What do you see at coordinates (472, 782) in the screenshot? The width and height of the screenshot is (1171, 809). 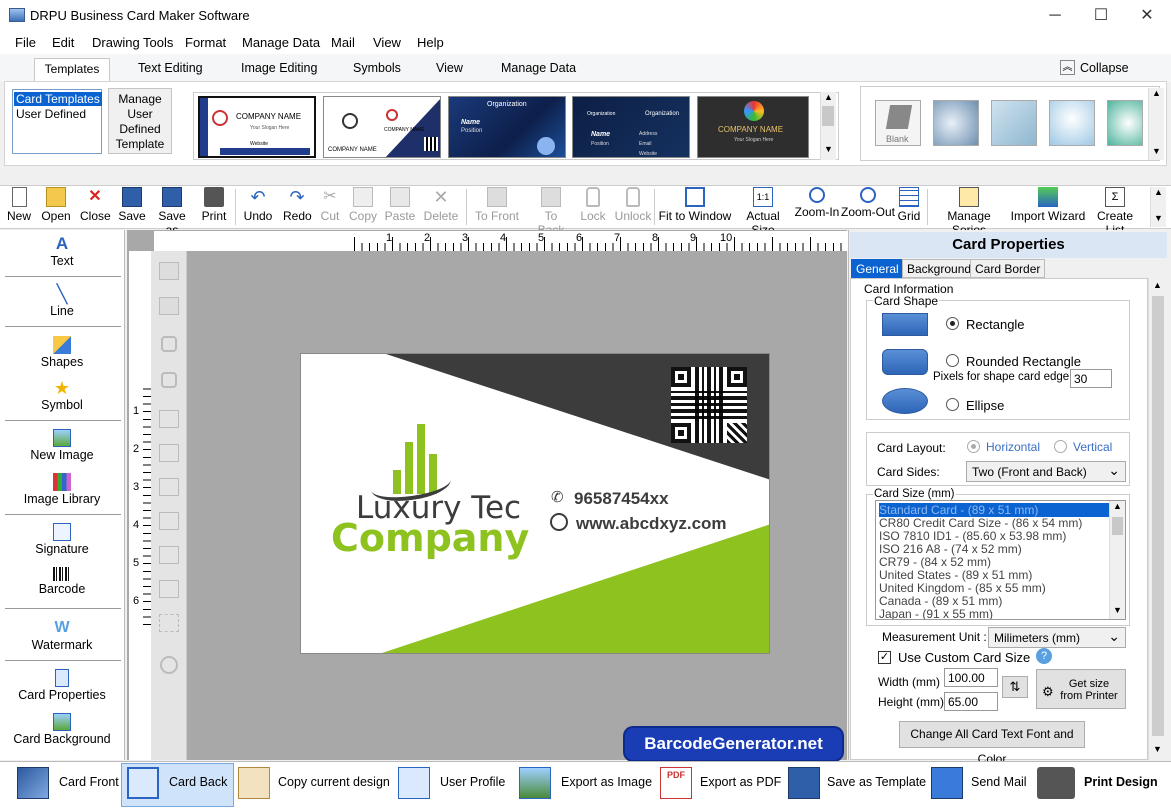 I see `user-profile-button: User Profile` at bounding box center [472, 782].